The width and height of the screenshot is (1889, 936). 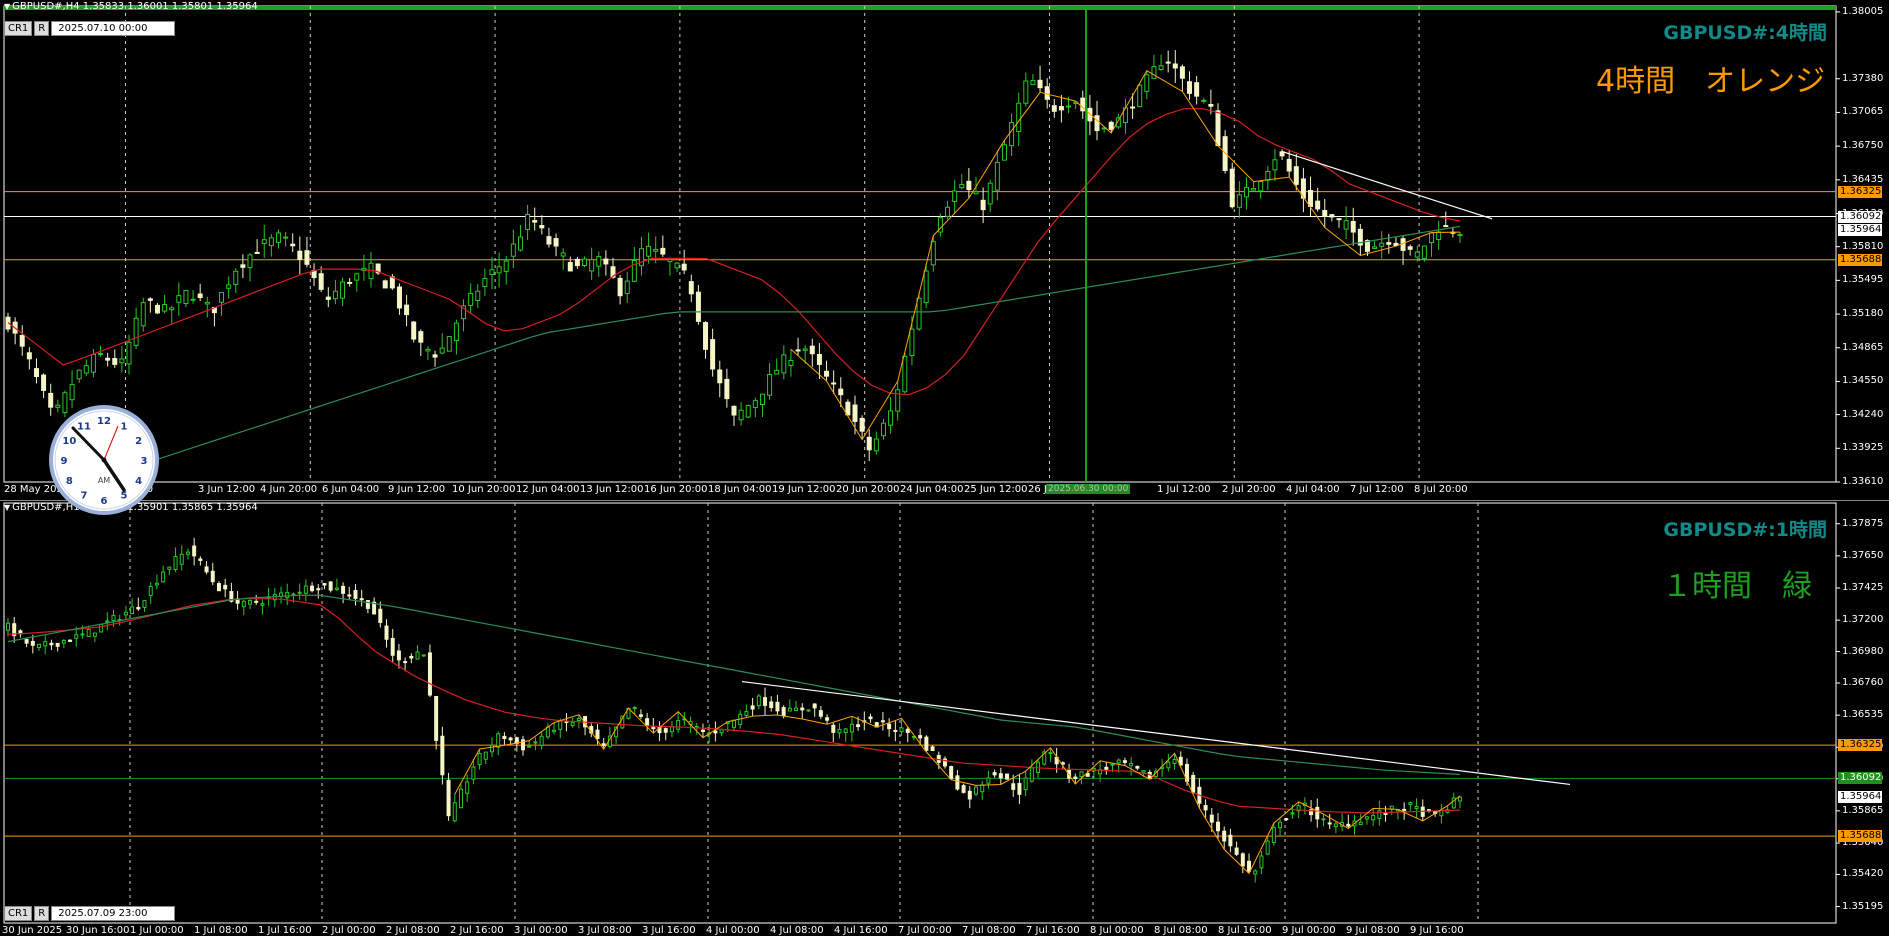 What do you see at coordinates (957, 791) in the screenshot?
I see `h1-zigzag` at bounding box center [957, 791].